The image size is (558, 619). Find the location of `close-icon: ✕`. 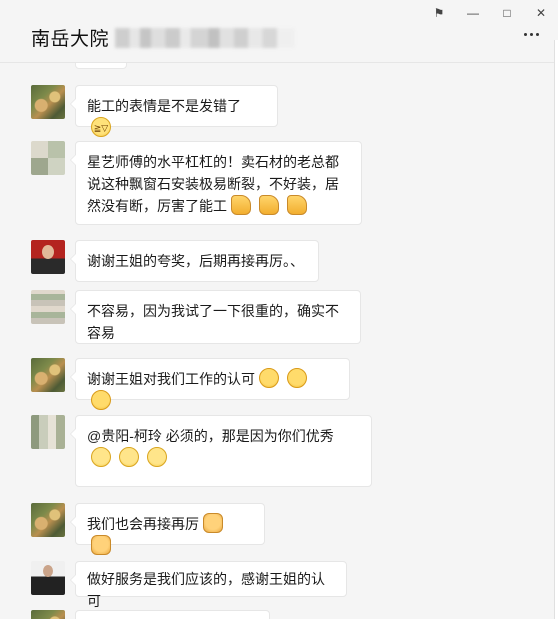

close-icon: ✕ is located at coordinates (541, 13).